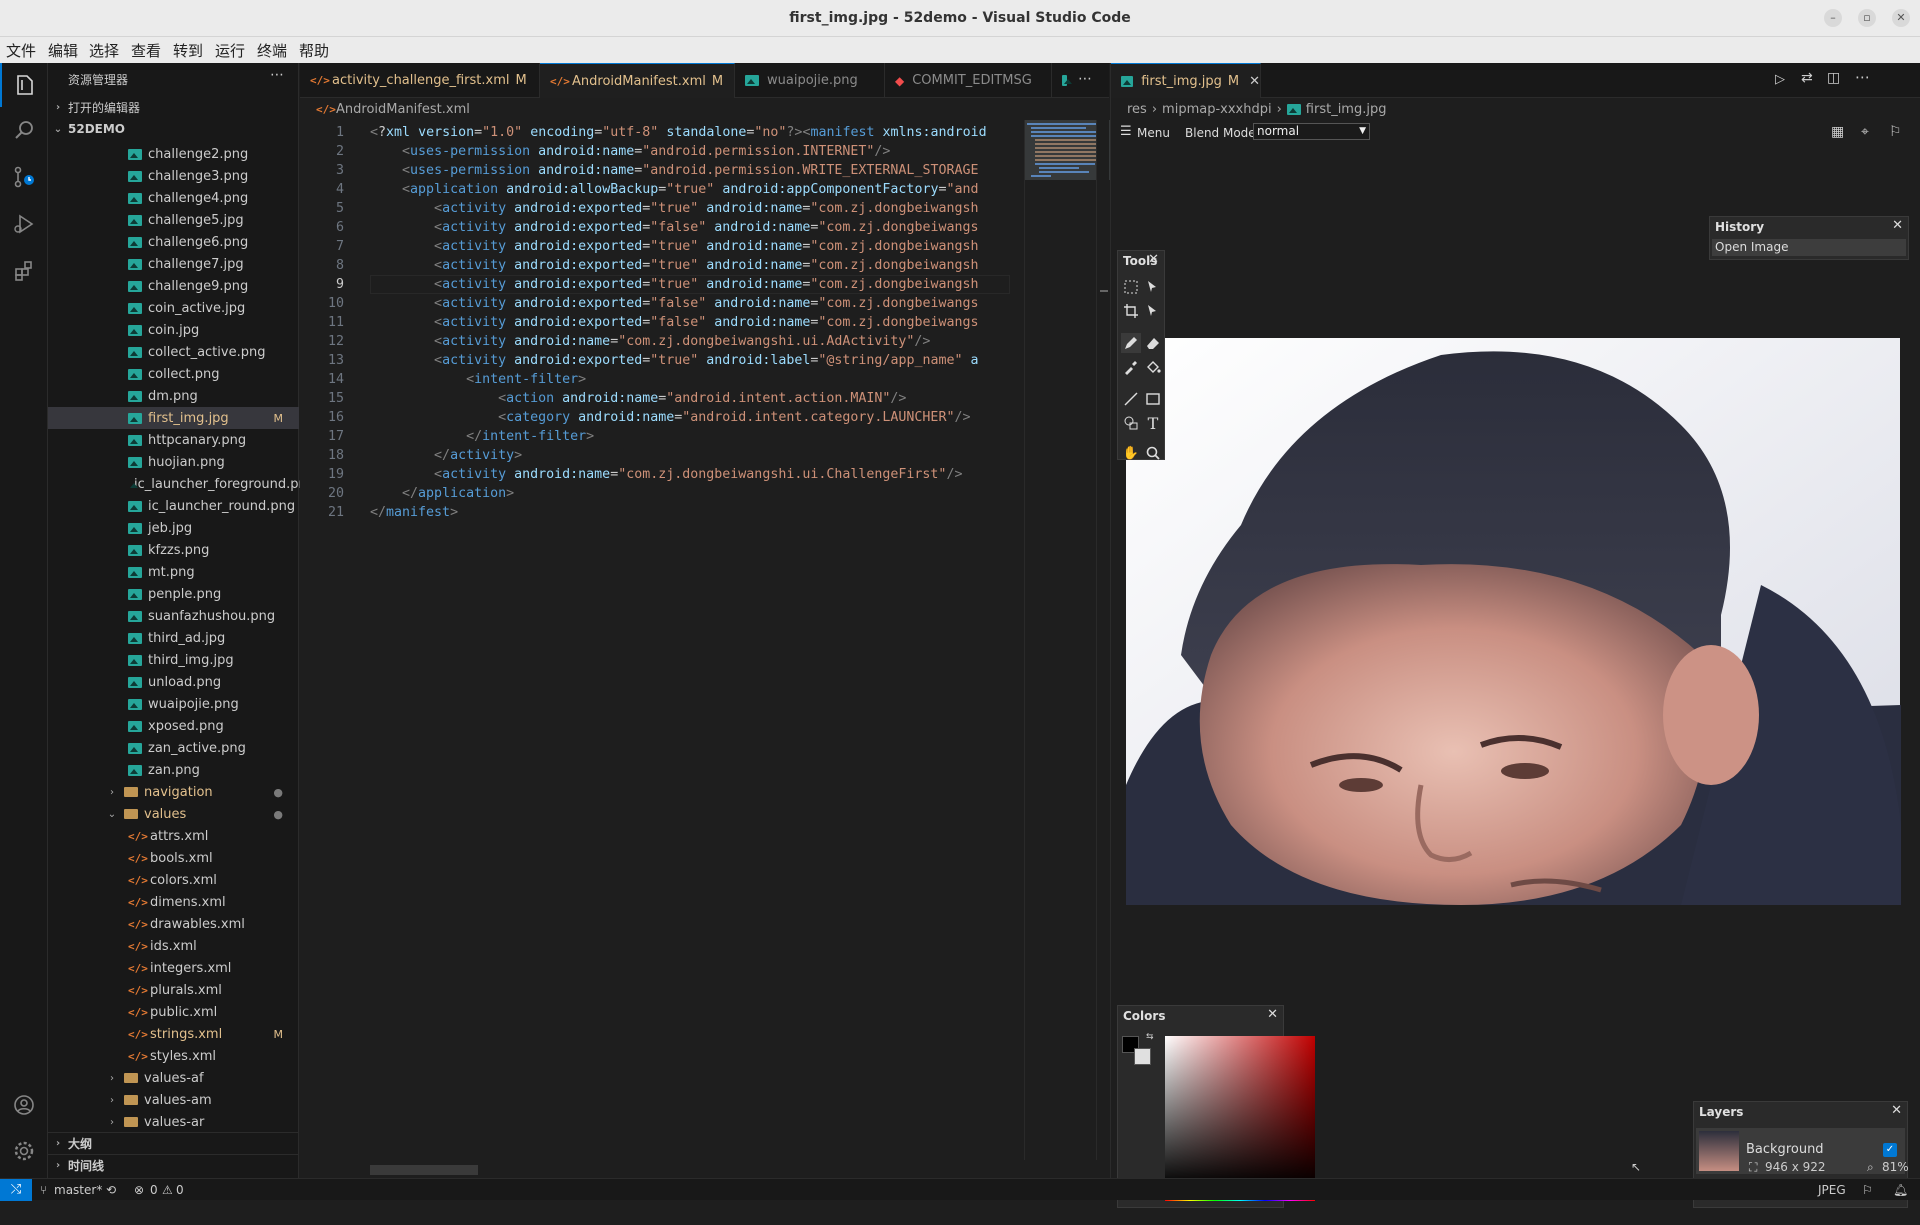  I want to click on breadcrumb-res: res, so click(1137, 109).